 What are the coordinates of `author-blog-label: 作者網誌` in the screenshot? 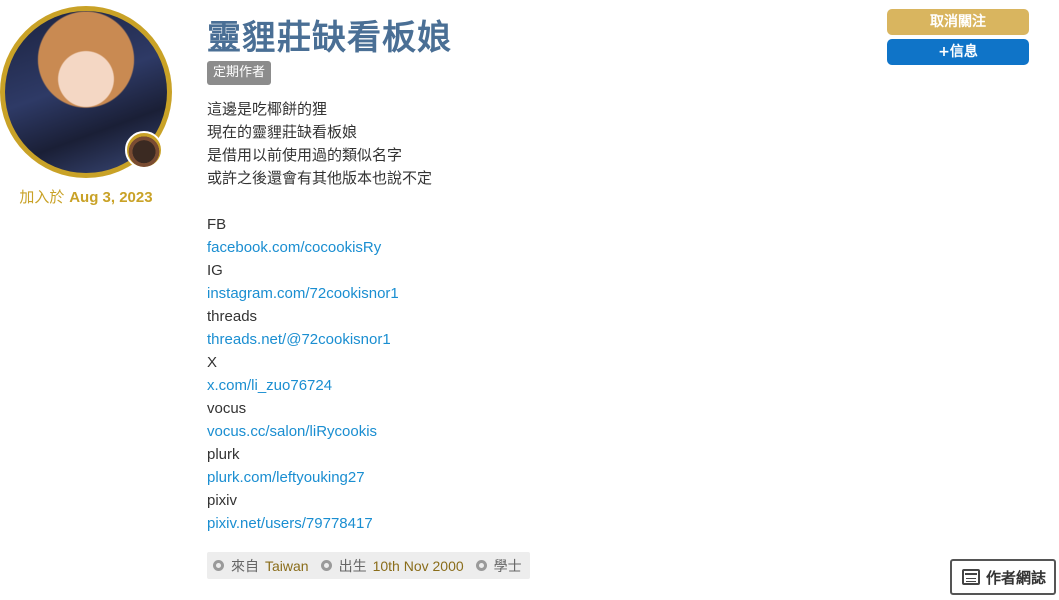 It's located at (1016, 577).